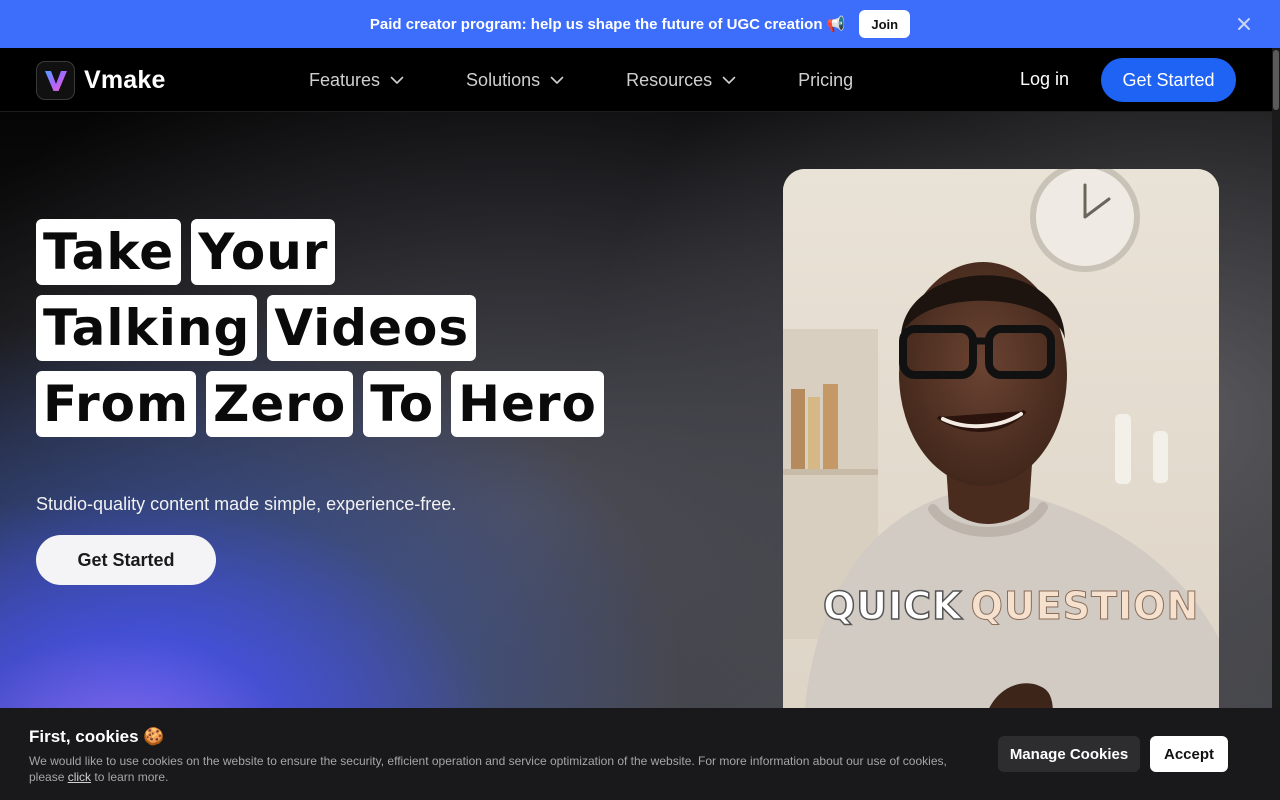  I want to click on nav-item-solutions: Solutions, so click(515, 80).